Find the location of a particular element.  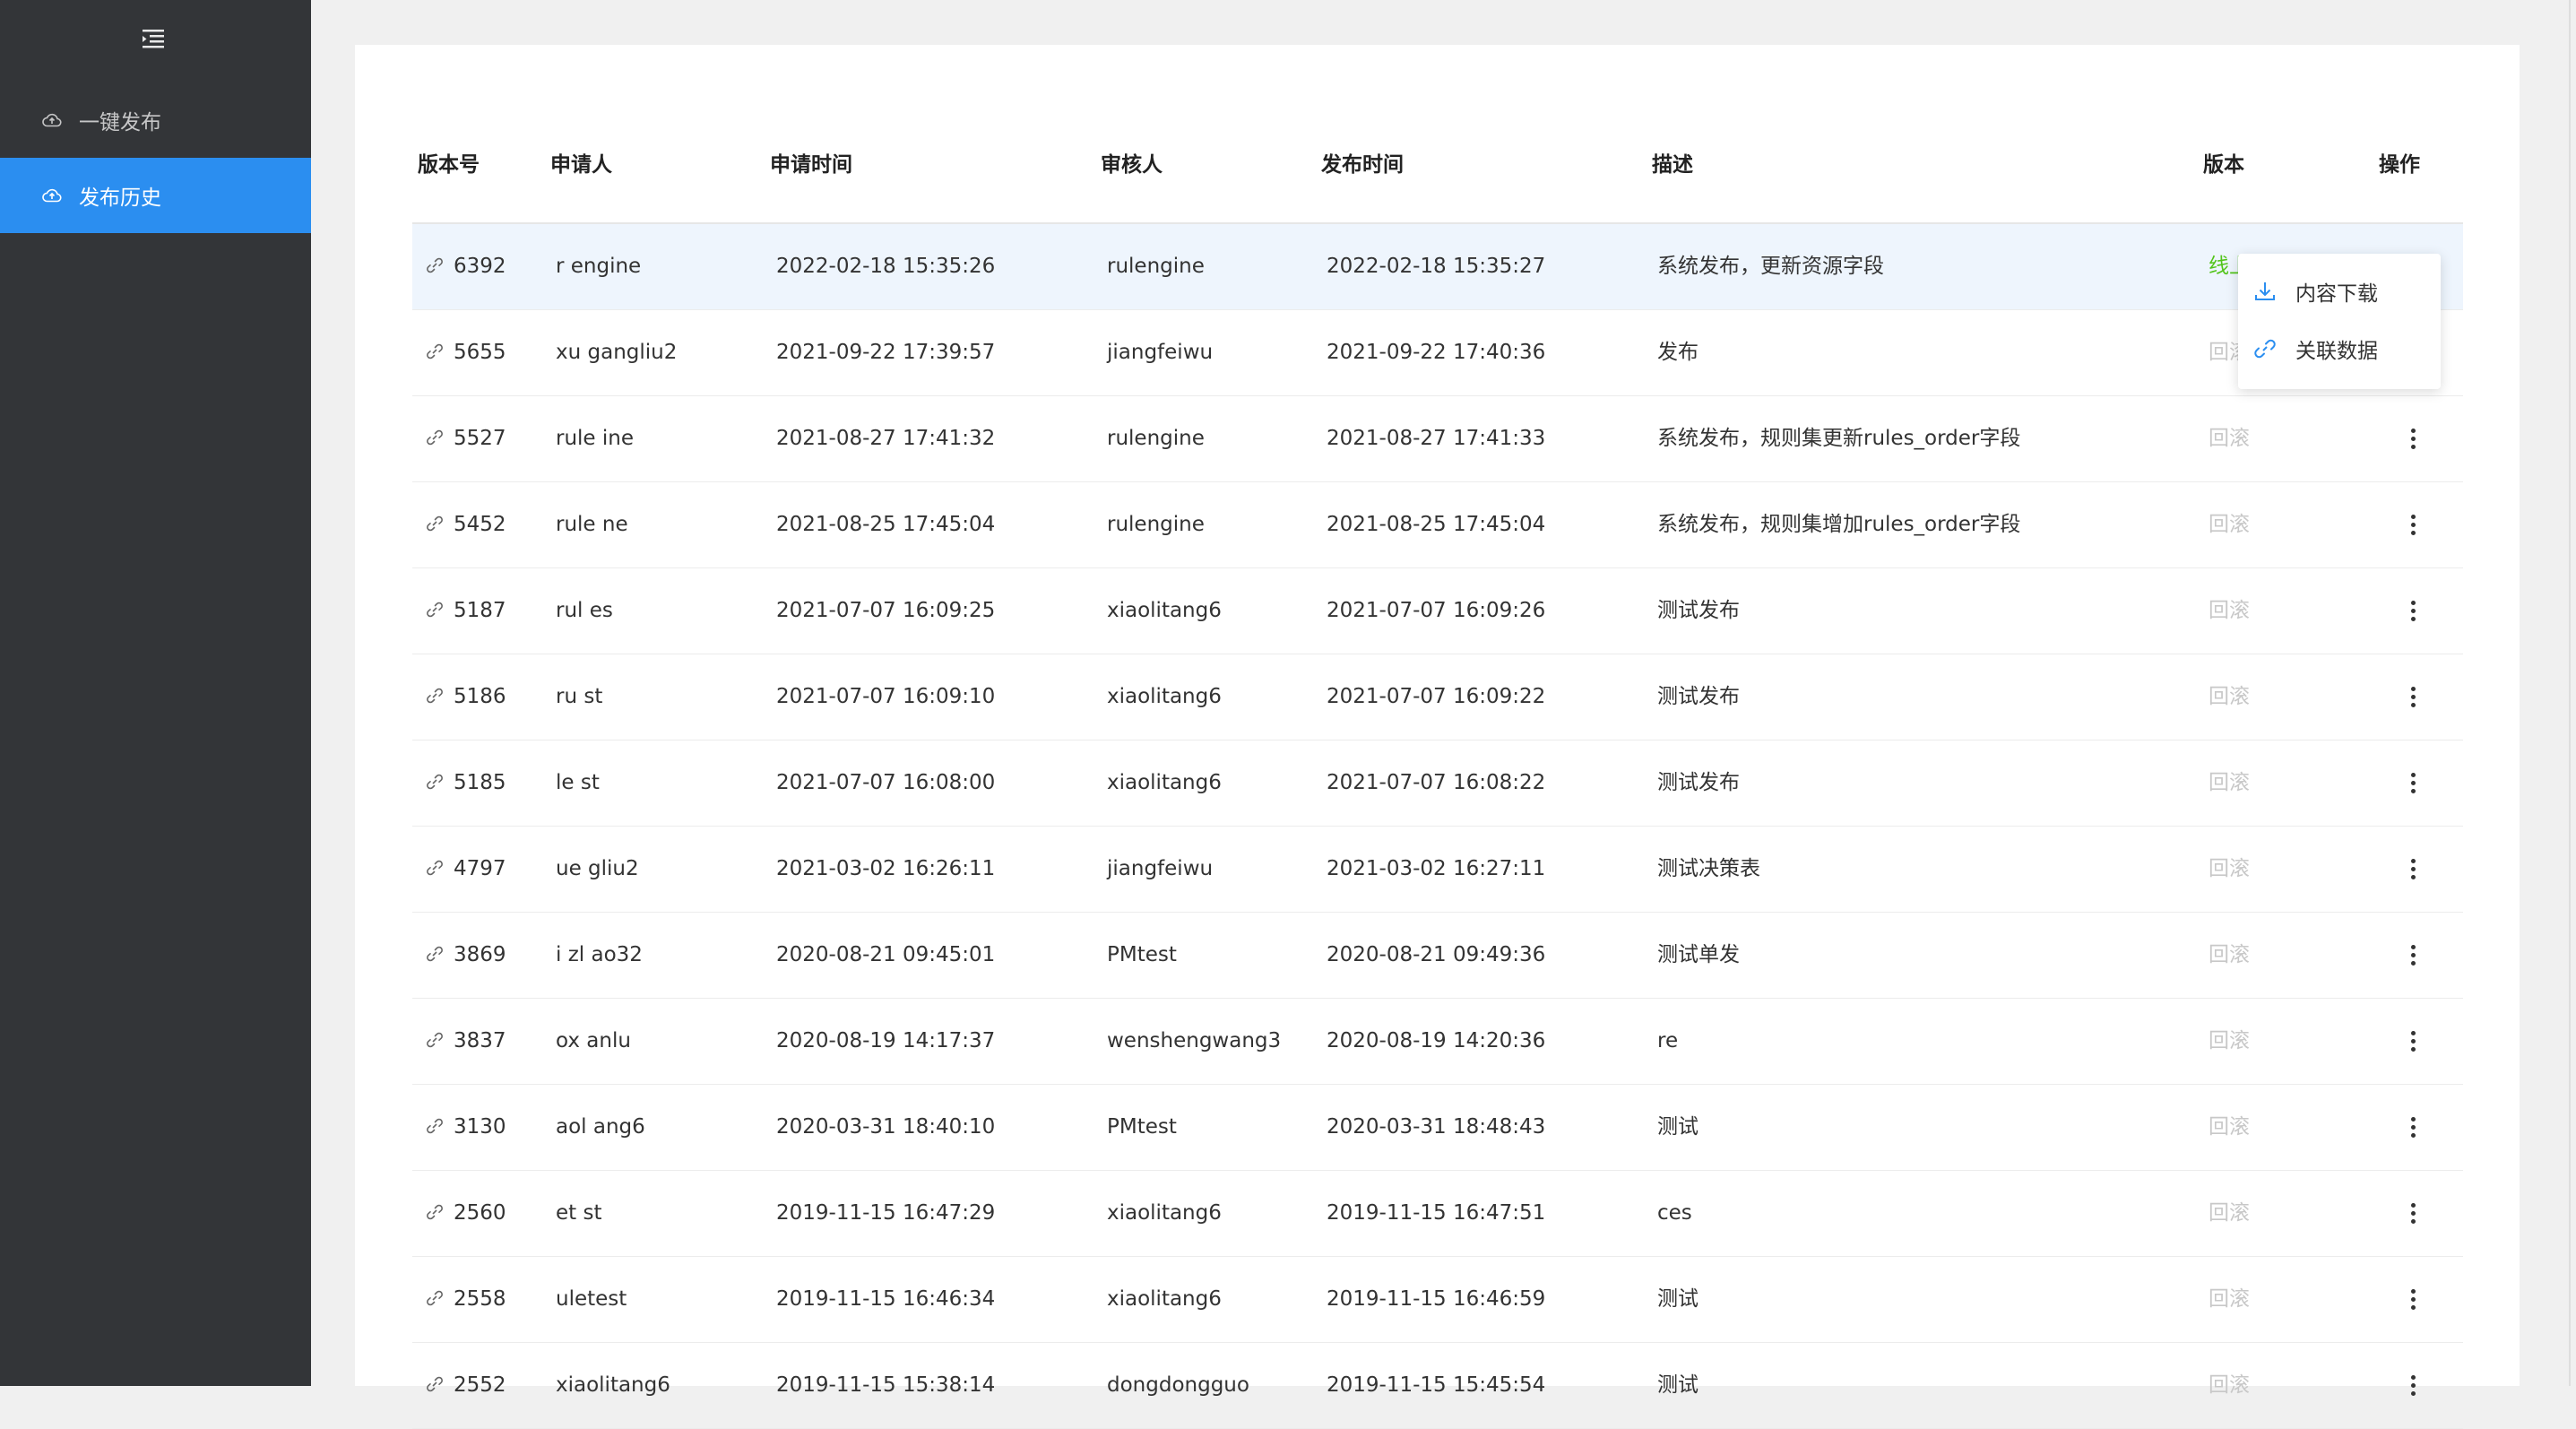

version-id-link: 5452 is located at coordinates (465, 524).